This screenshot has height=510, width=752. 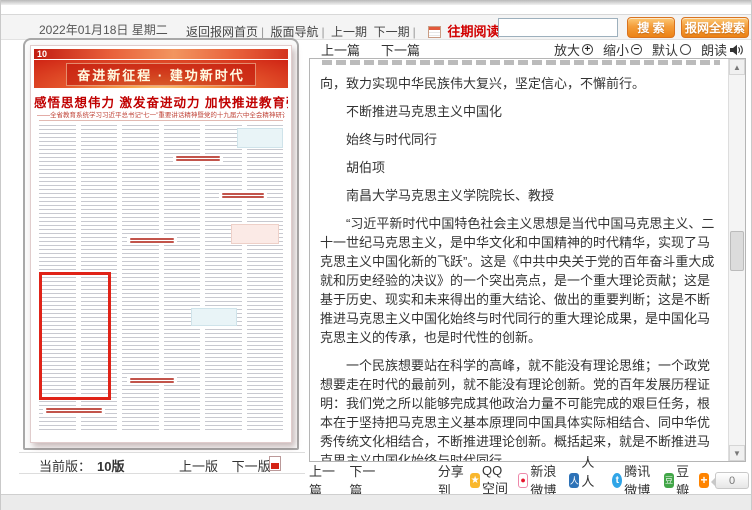 What do you see at coordinates (646, 49) in the screenshot?
I see `text-controls: 放大 + 缩小 − 默认 朗读` at bounding box center [646, 49].